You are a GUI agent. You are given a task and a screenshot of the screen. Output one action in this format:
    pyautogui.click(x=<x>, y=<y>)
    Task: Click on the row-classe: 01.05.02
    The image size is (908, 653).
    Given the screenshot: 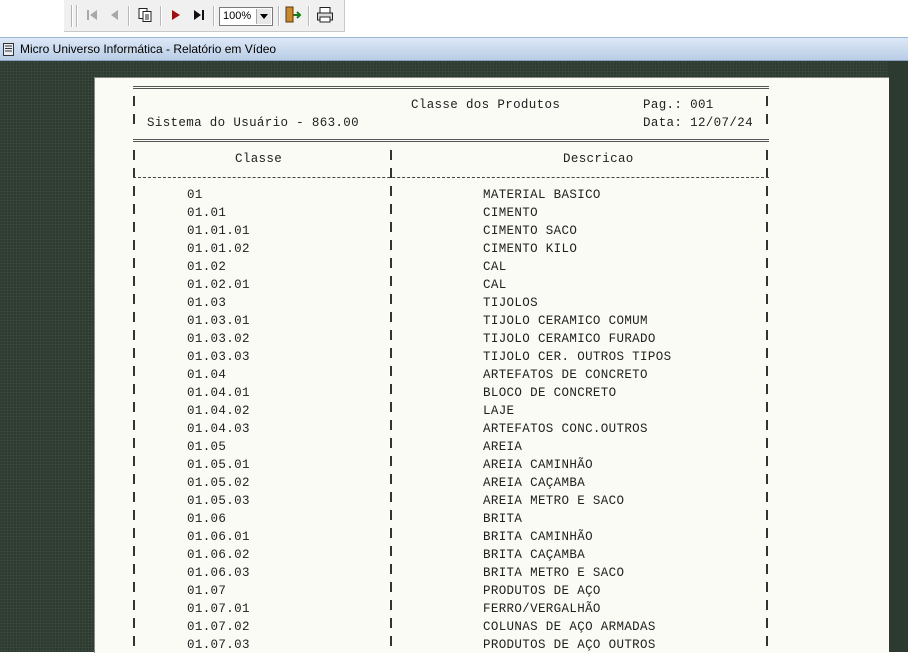 What is the action you would take?
    pyautogui.click(x=218, y=483)
    